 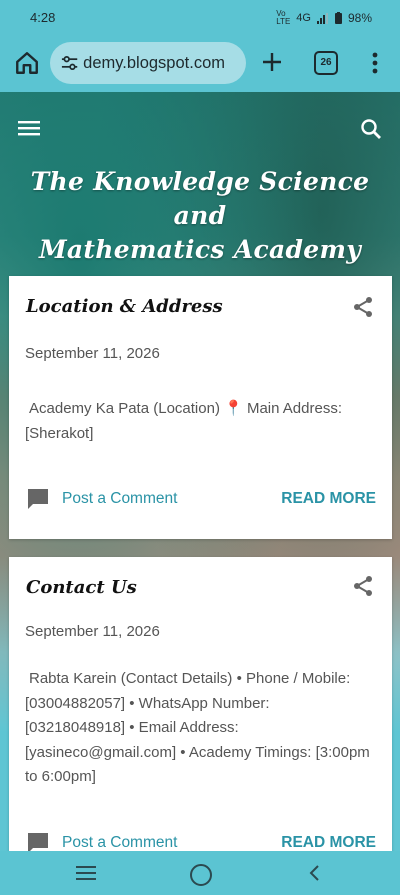 I want to click on home-icon, so click(x=27, y=63).